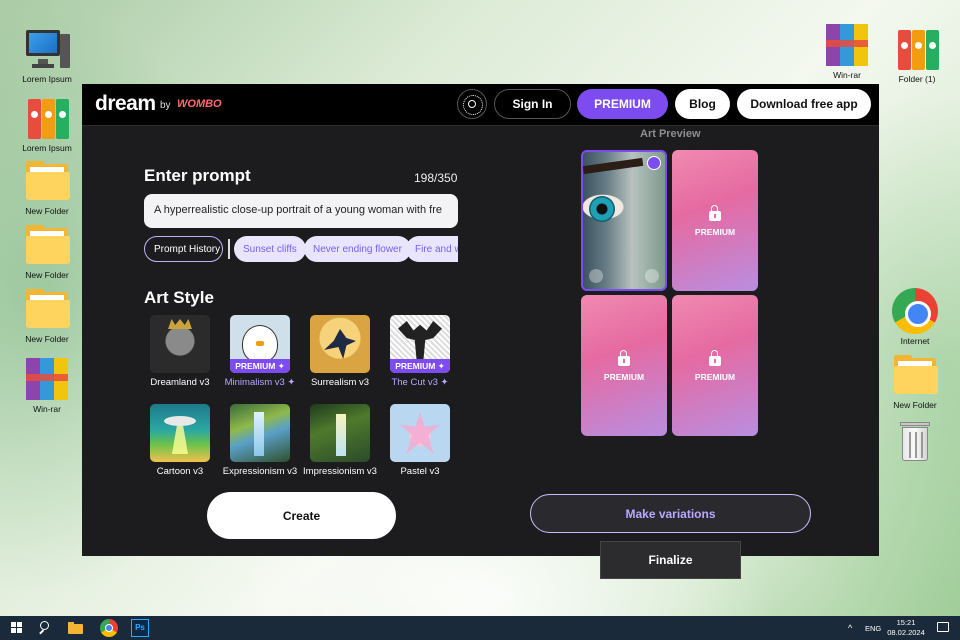  I want to click on wombo-logo: WOMBO, so click(199, 104).